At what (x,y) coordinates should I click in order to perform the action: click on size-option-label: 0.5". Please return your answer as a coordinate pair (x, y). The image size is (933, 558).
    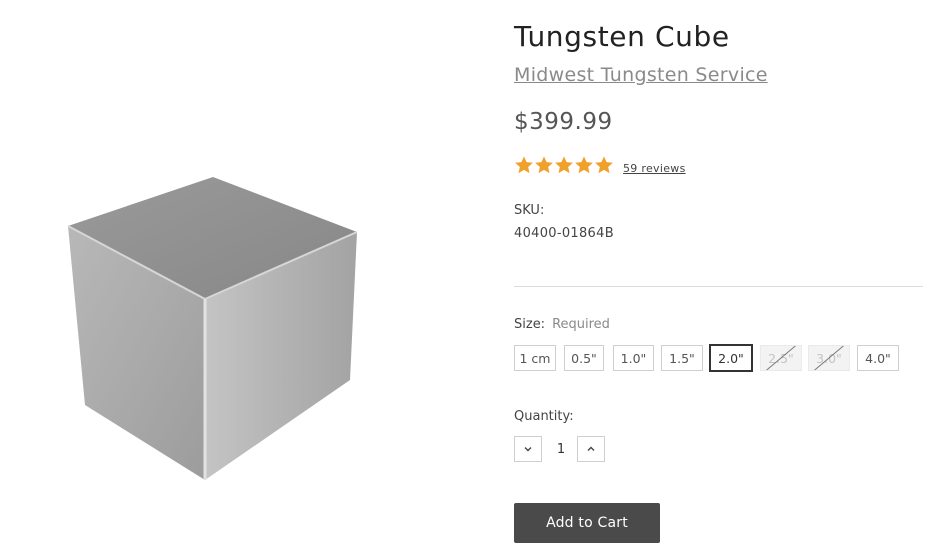
    Looking at the image, I should click on (584, 358).